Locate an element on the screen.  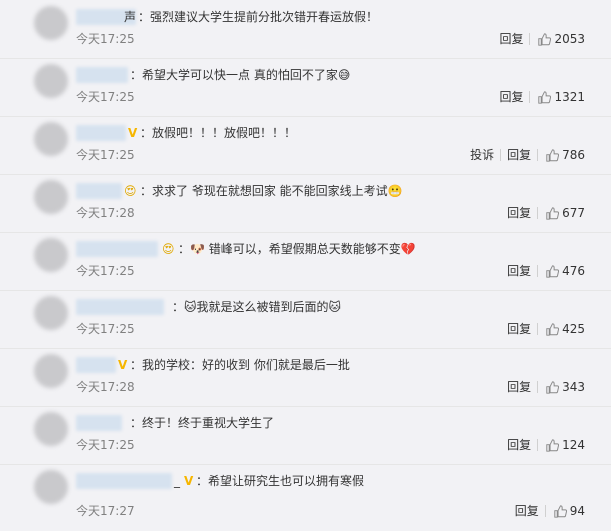
like-button: 124 is located at coordinates (561, 445).